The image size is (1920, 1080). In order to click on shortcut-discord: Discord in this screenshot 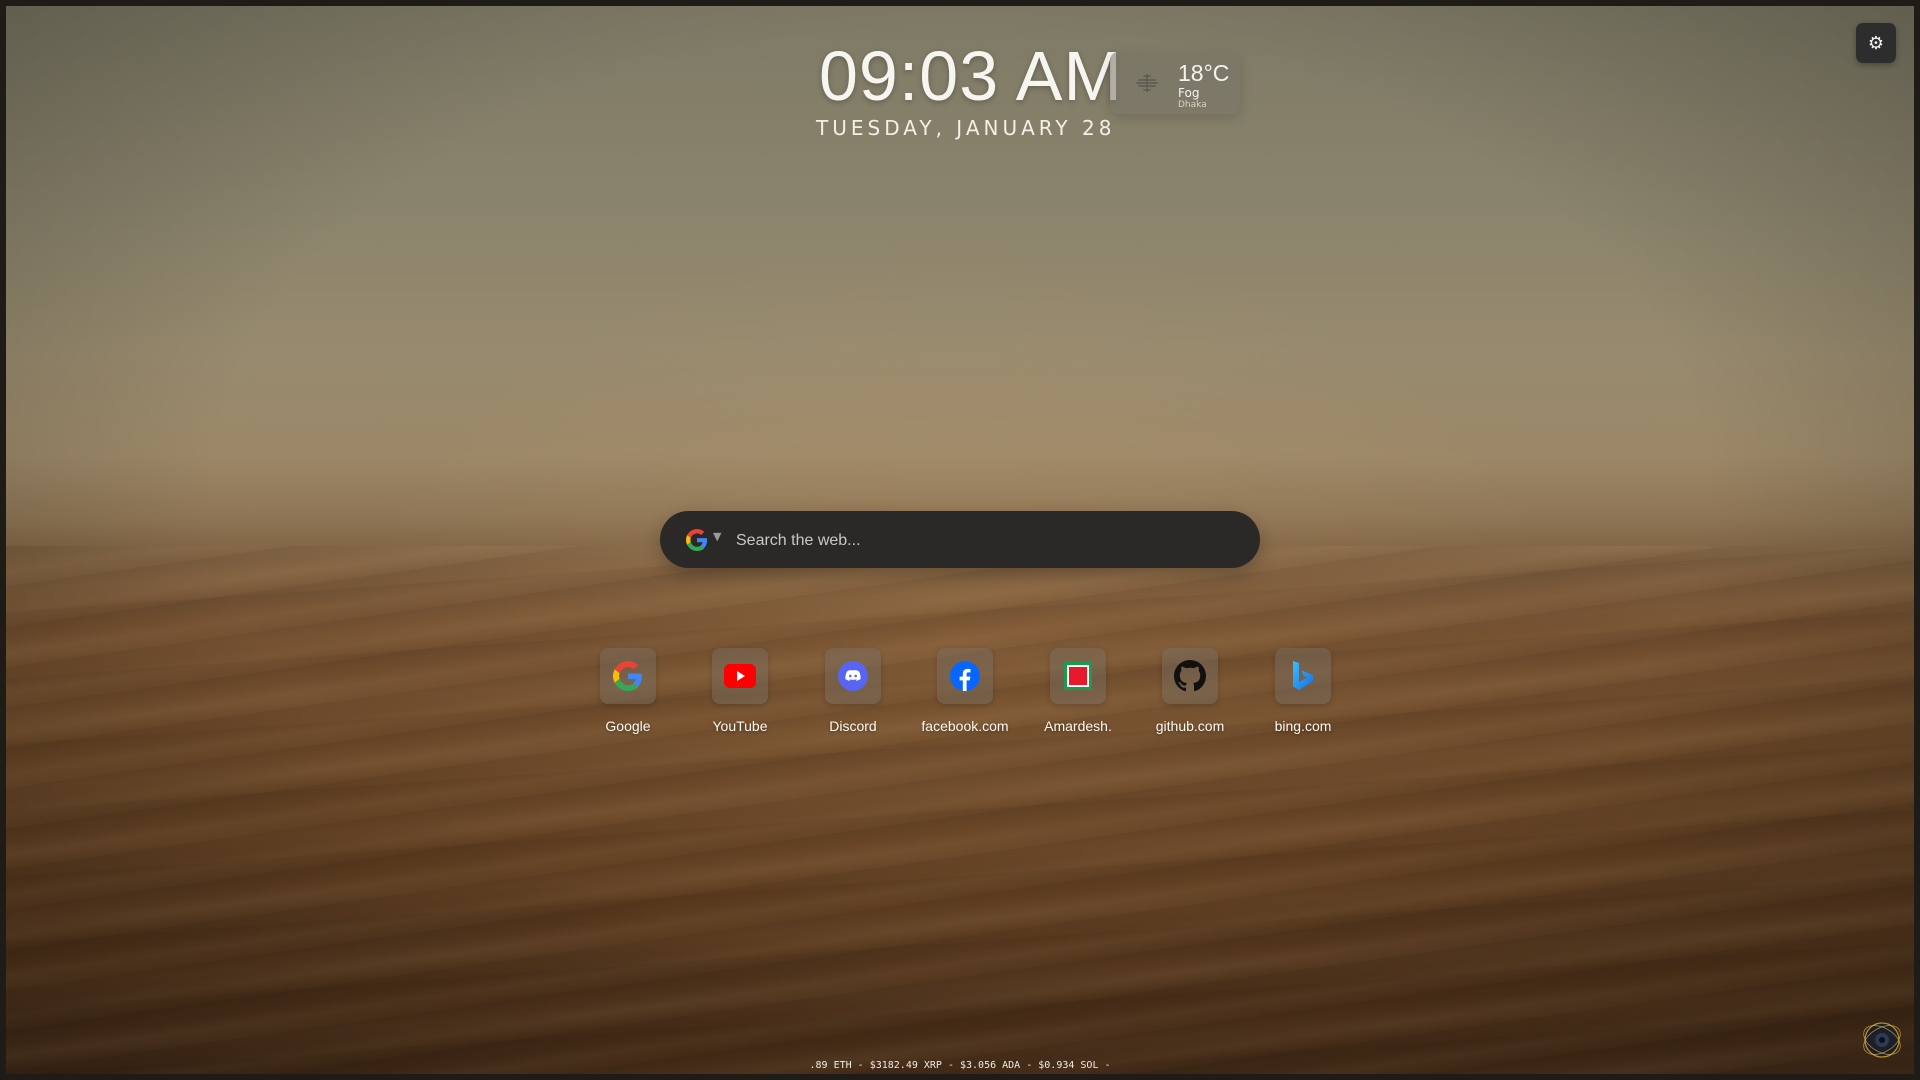, I will do `click(853, 693)`.